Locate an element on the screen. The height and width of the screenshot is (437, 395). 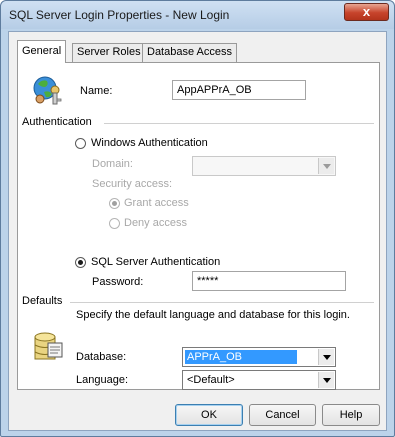
domain-label: Domain: is located at coordinates (112, 164).